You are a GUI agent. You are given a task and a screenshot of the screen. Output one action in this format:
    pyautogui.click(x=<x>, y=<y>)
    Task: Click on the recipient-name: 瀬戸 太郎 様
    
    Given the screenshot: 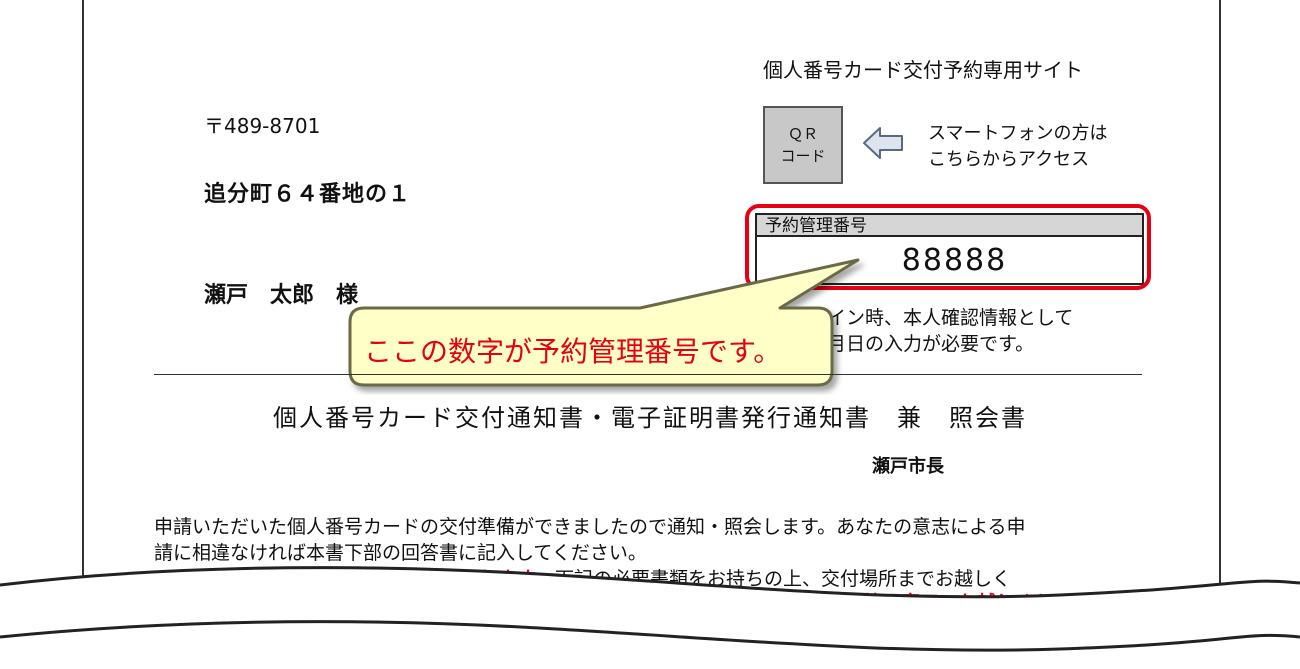 What is the action you would take?
    pyautogui.click(x=281, y=295)
    